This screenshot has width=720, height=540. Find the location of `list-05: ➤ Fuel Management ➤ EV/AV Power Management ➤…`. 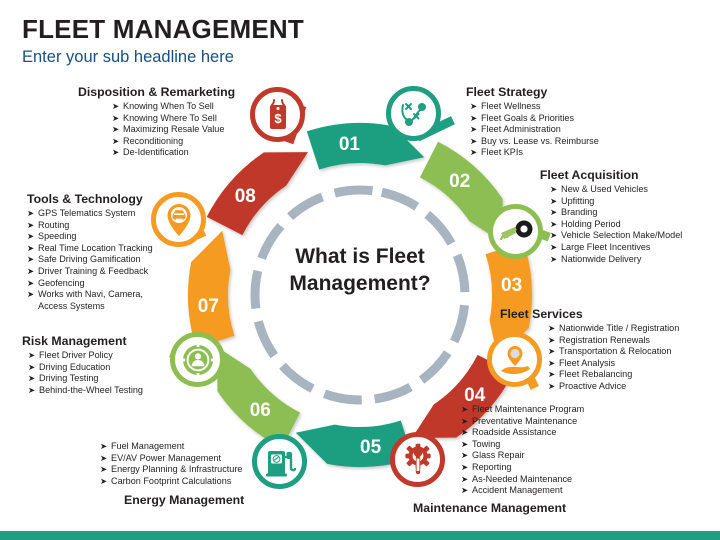

list-05: ➤ Fuel Management ➤ EV/AV Power Management ➤… is located at coordinates (172, 464).